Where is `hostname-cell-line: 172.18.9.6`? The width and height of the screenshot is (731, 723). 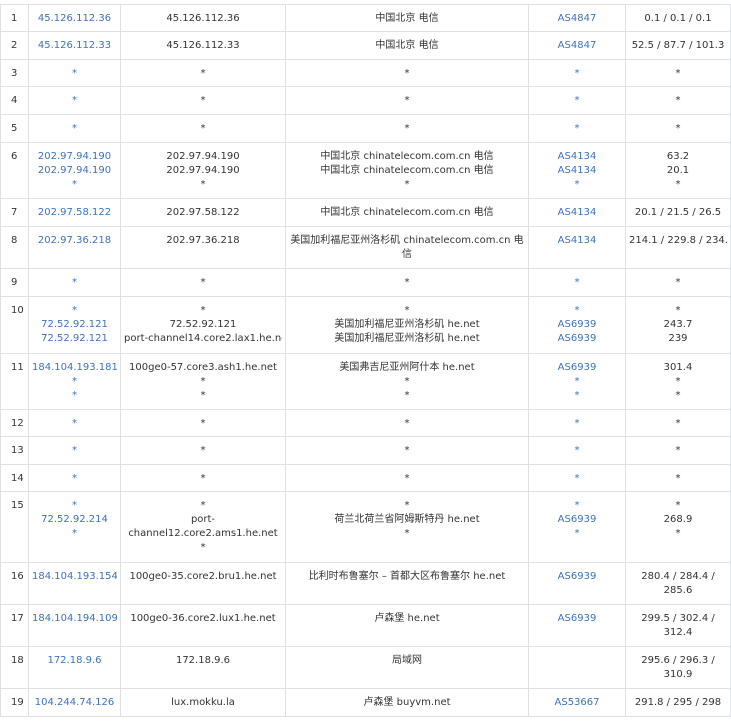
hostname-cell-line: 172.18.9.6 is located at coordinates (203, 660).